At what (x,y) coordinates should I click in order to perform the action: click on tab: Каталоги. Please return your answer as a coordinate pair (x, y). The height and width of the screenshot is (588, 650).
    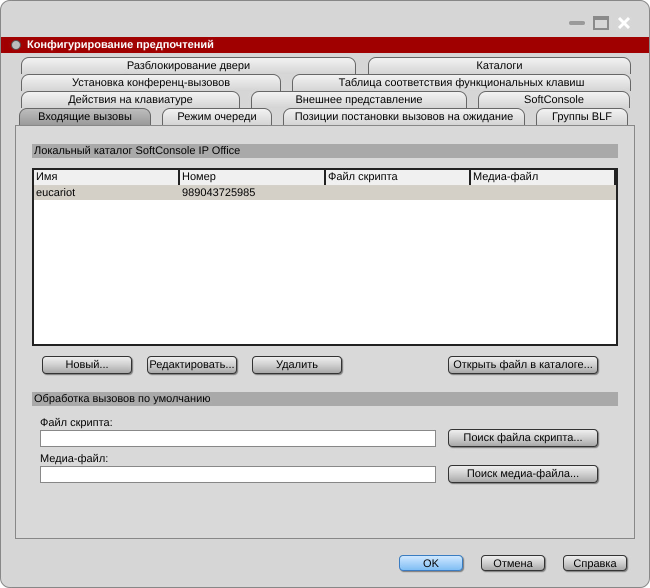
    Looking at the image, I should click on (499, 65).